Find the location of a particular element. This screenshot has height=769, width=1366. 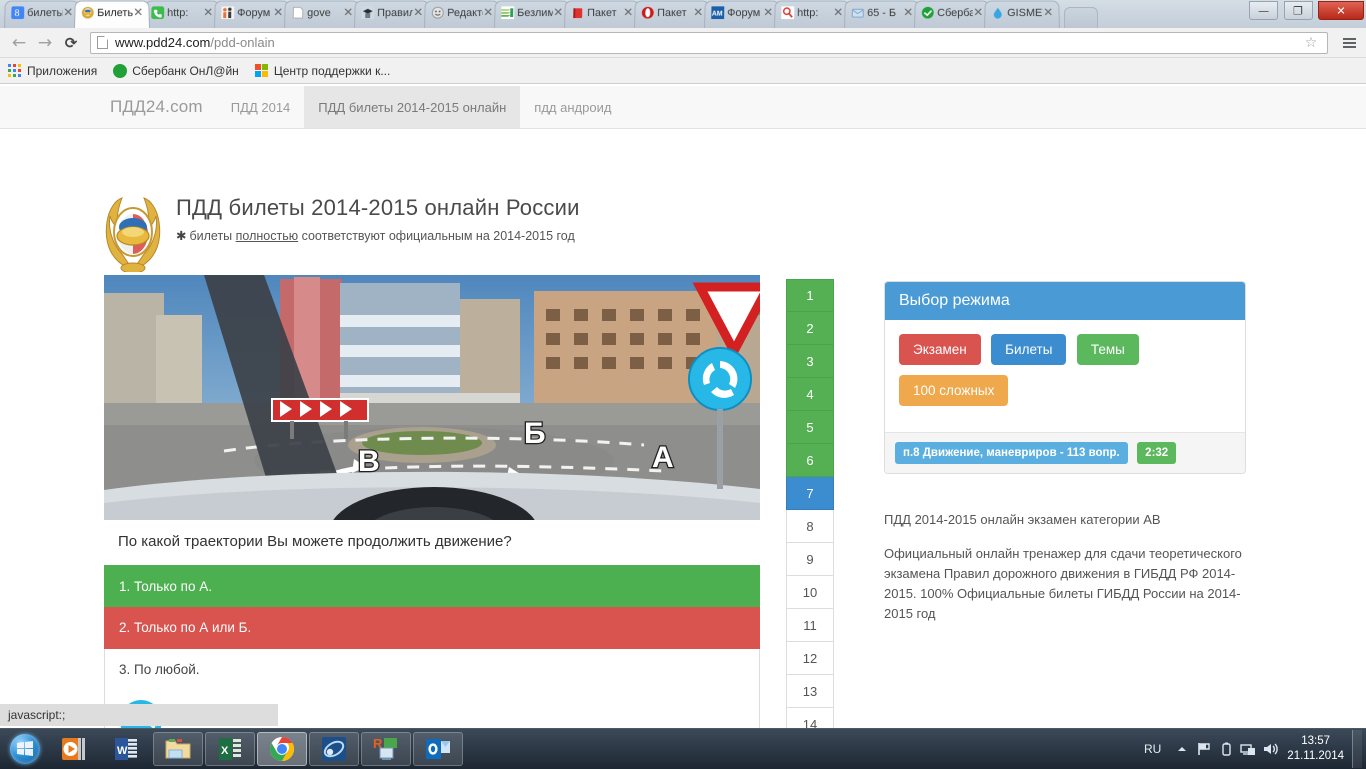

language-indicator: RU is located at coordinates (1152, 749).